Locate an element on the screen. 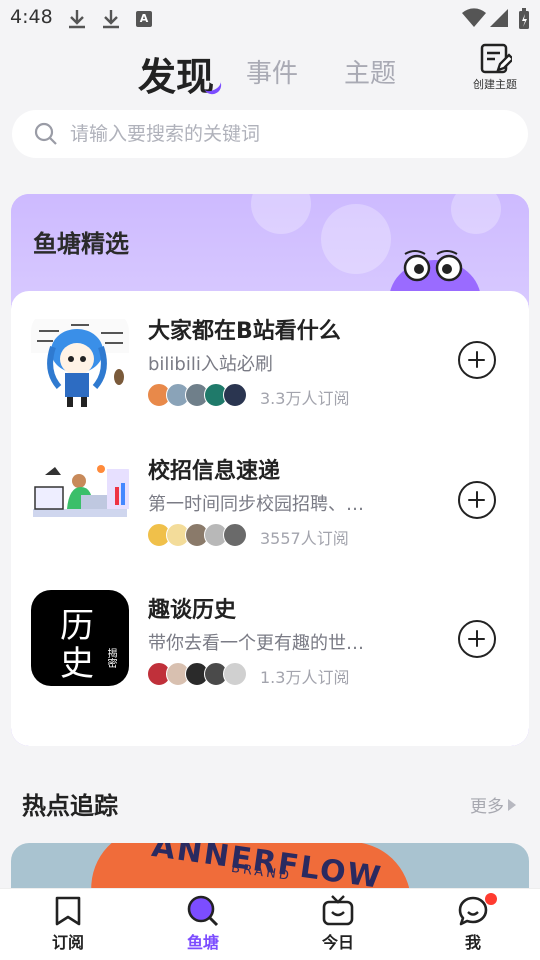  nav-label: 我 is located at coordinates (472, 942).